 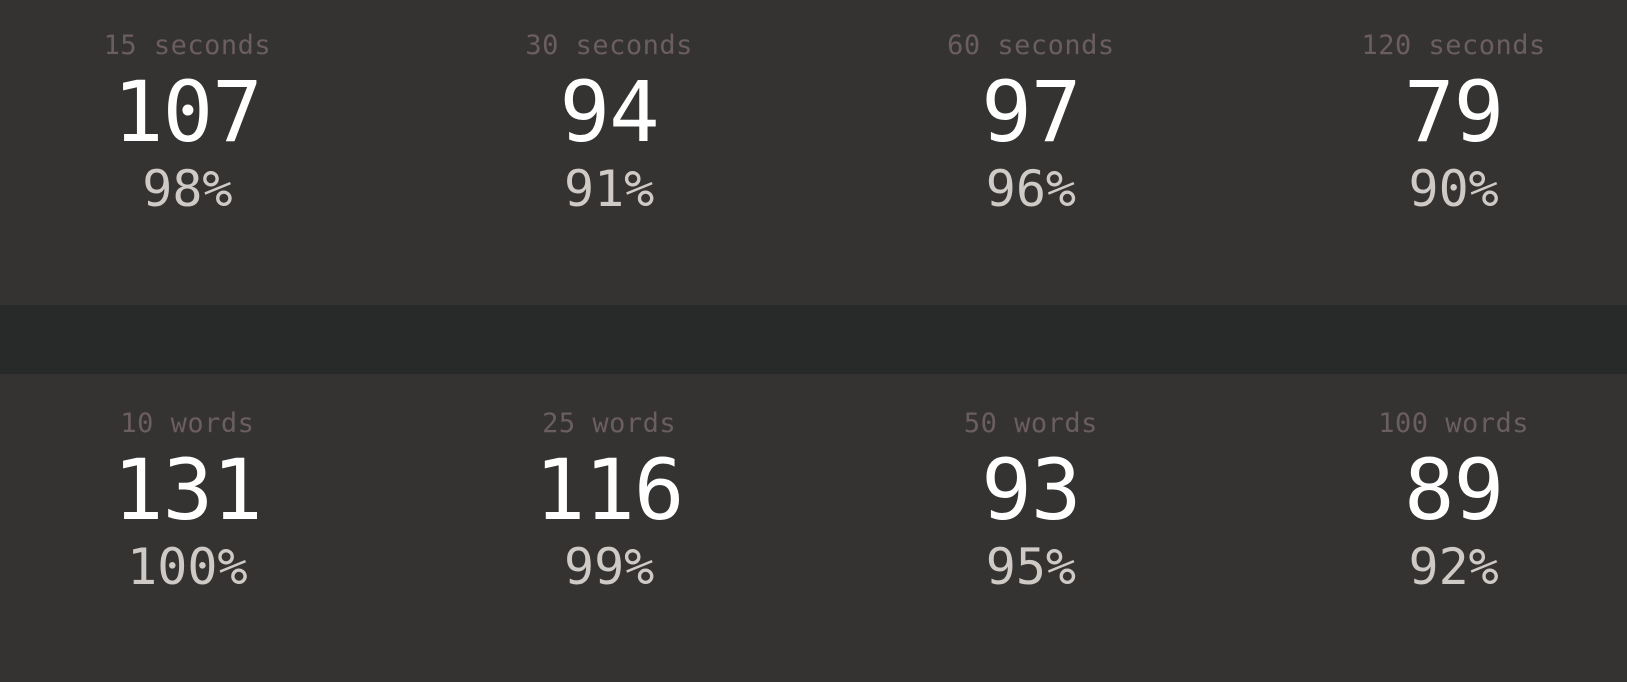 What do you see at coordinates (1030, 423) in the screenshot?
I see `record-label: 50 words` at bounding box center [1030, 423].